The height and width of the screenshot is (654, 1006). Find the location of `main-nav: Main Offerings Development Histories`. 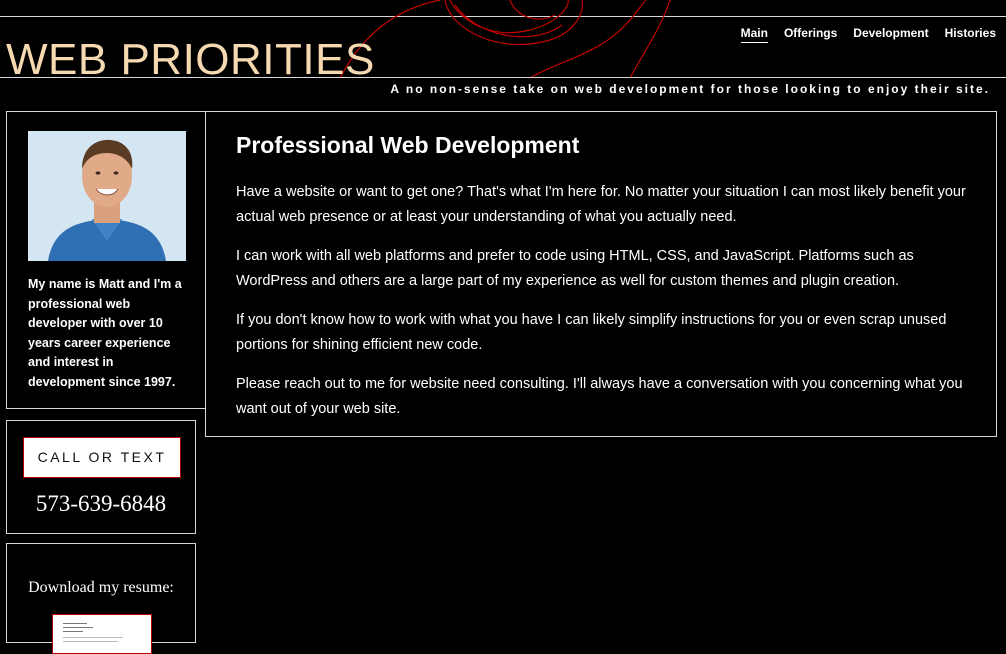

main-nav: Main Offerings Development Histories is located at coordinates (868, 34).